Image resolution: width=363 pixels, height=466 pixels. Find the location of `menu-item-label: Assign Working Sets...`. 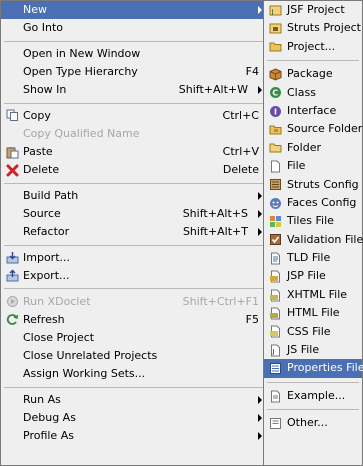

menu-item-label: Assign Working Sets... is located at coordinates (84, 374).